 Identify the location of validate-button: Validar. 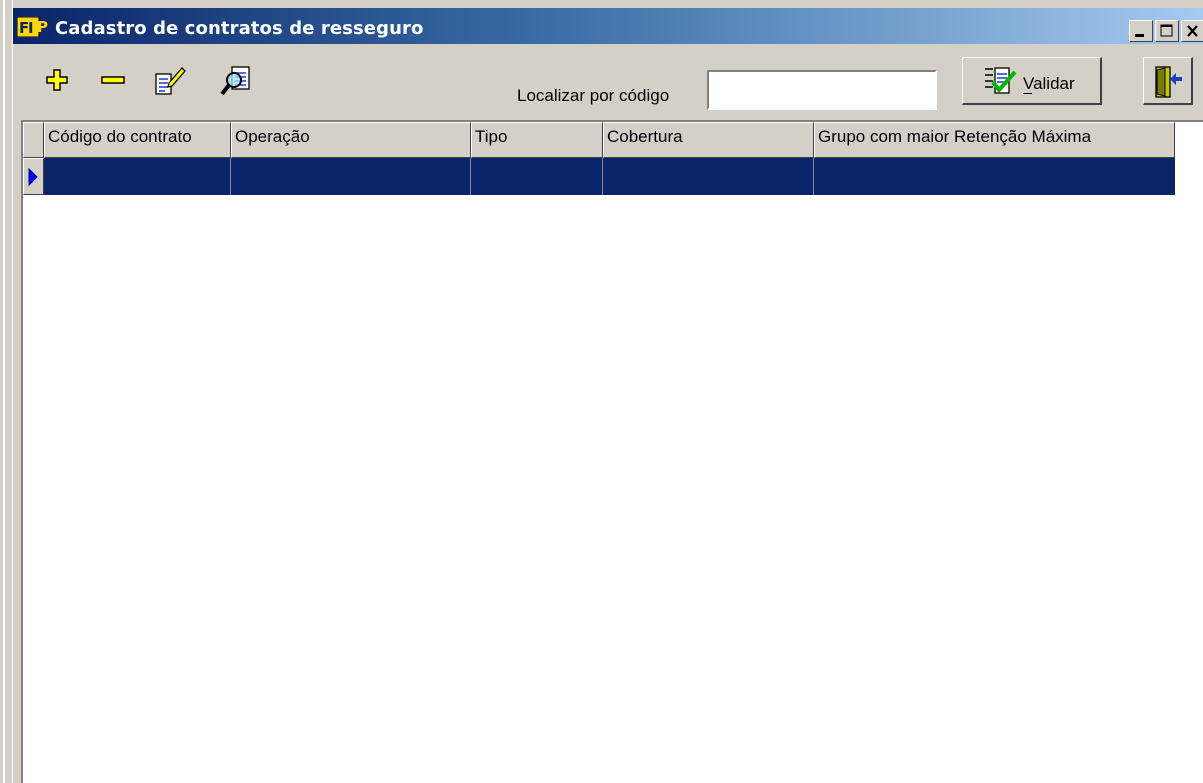
(1032, 81).